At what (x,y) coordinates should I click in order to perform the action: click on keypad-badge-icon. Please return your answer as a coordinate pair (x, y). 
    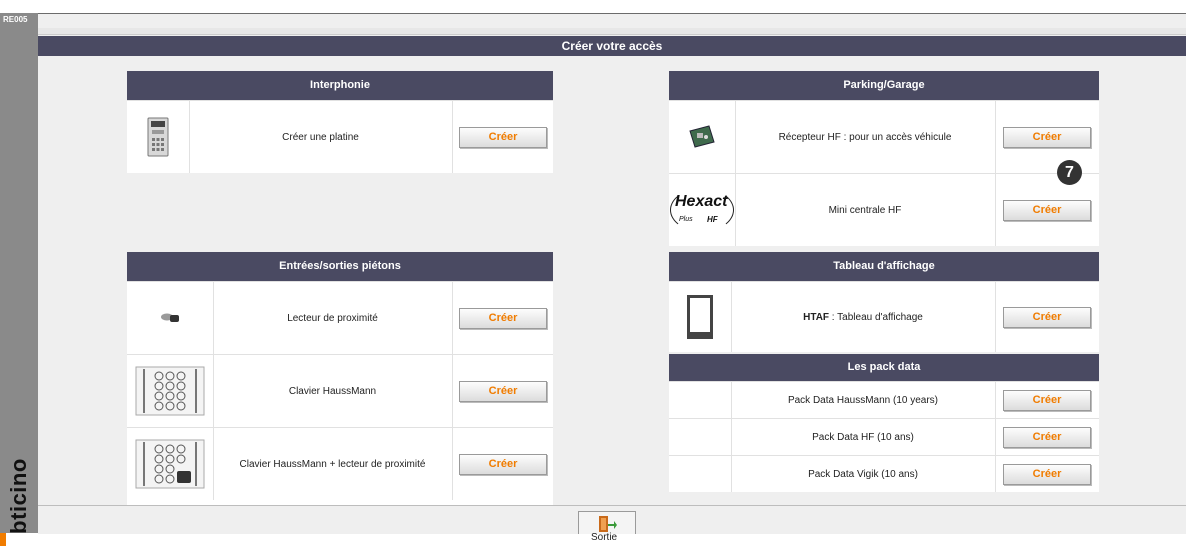
    Looking at the image, I should click on (170, 464).